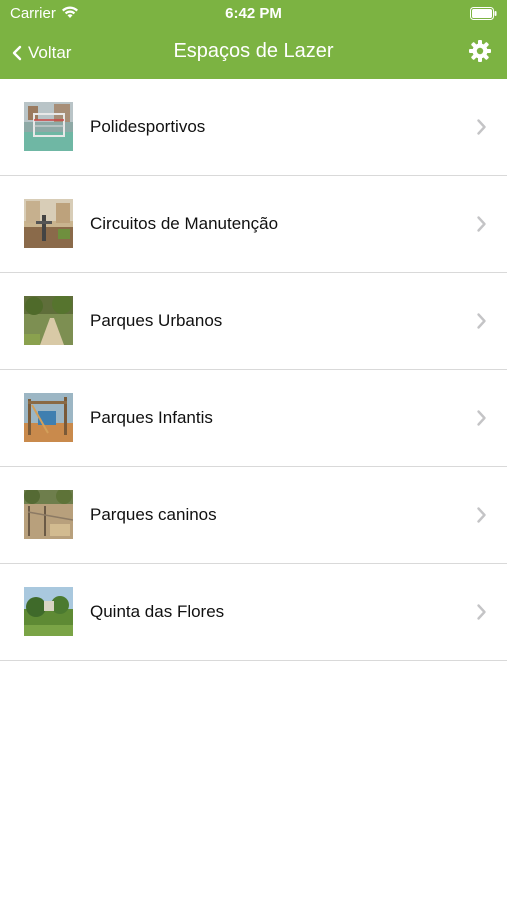 The image size is (507, 900). Describe the element at coordinates (253, 127) in the screenshot. I see `list-item-polidesportivos: Polidesportivos` at that location.